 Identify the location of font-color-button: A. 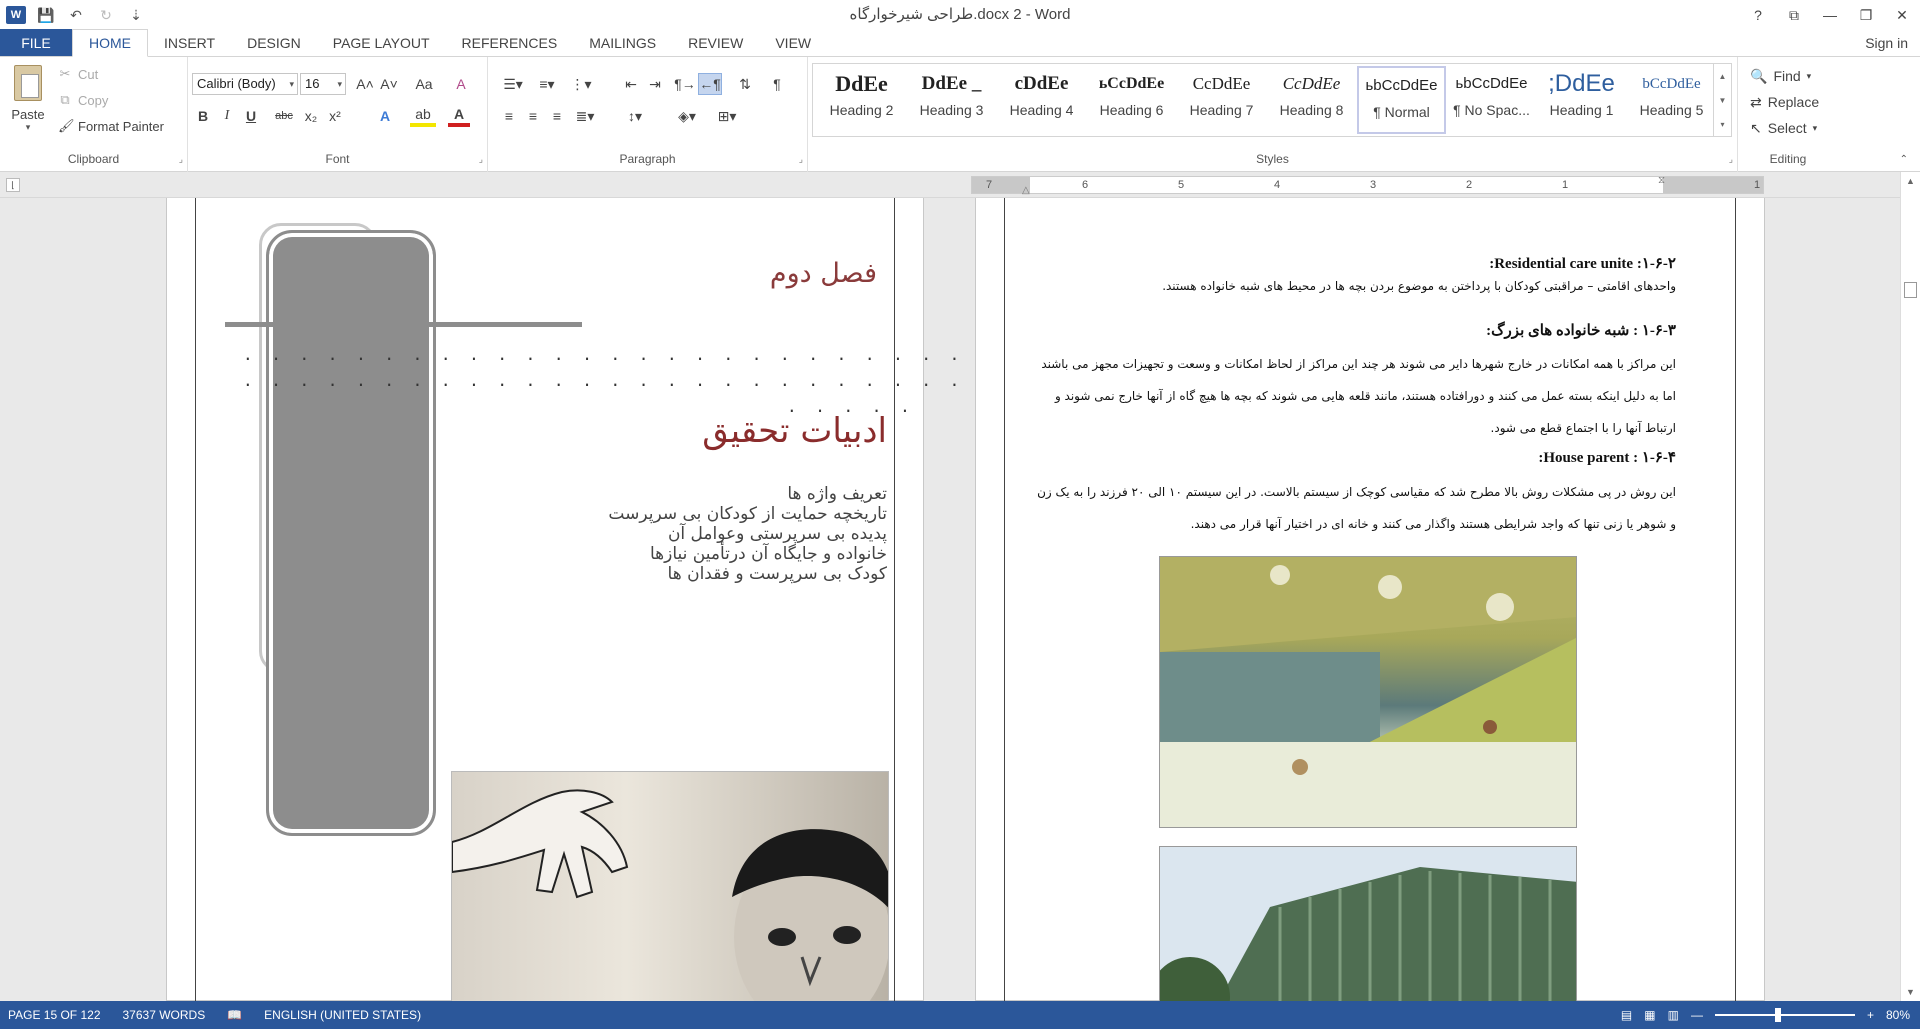
(459, 116).